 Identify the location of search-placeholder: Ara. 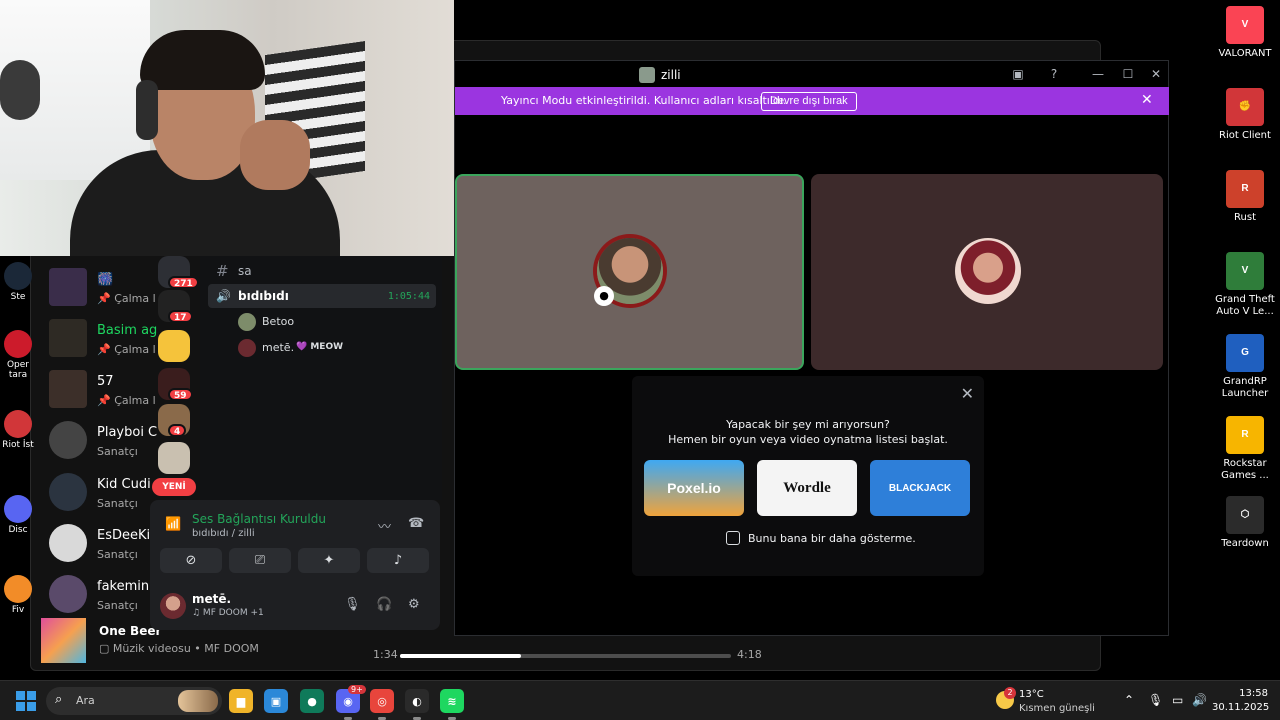
(85, 700).